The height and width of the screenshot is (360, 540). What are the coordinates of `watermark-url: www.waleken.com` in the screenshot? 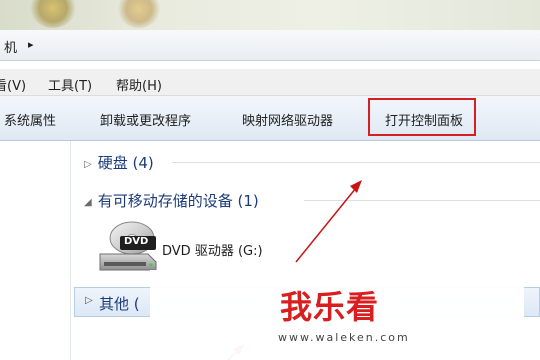 It's located at (344, 337).